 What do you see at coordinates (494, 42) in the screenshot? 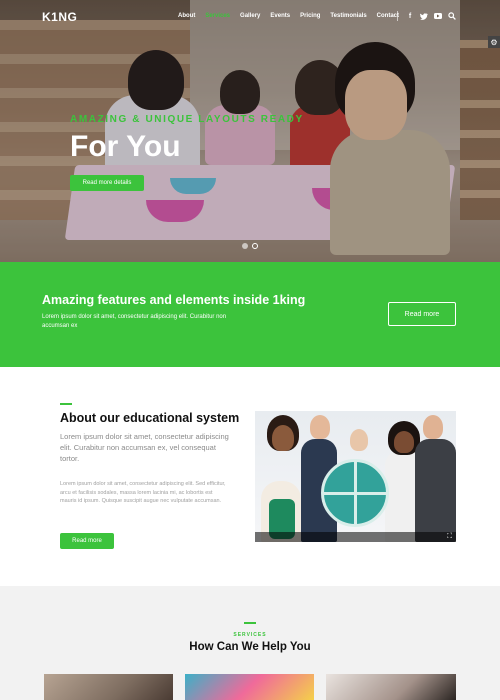
I see `gear-icon: ⚙` at bounding box center [494, 42].